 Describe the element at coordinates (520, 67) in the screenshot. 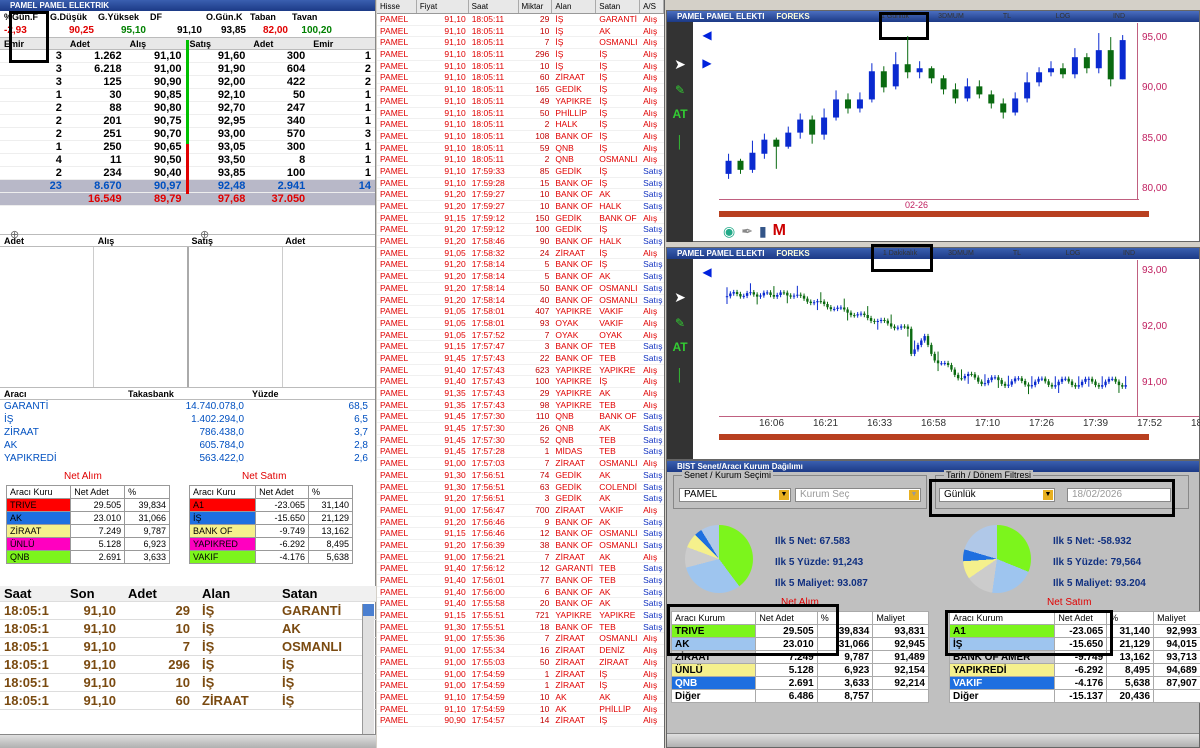

I see `ticker-row: PAMEL 91,10 18:05:11 10 İŞ İŞ Alış` at that location.